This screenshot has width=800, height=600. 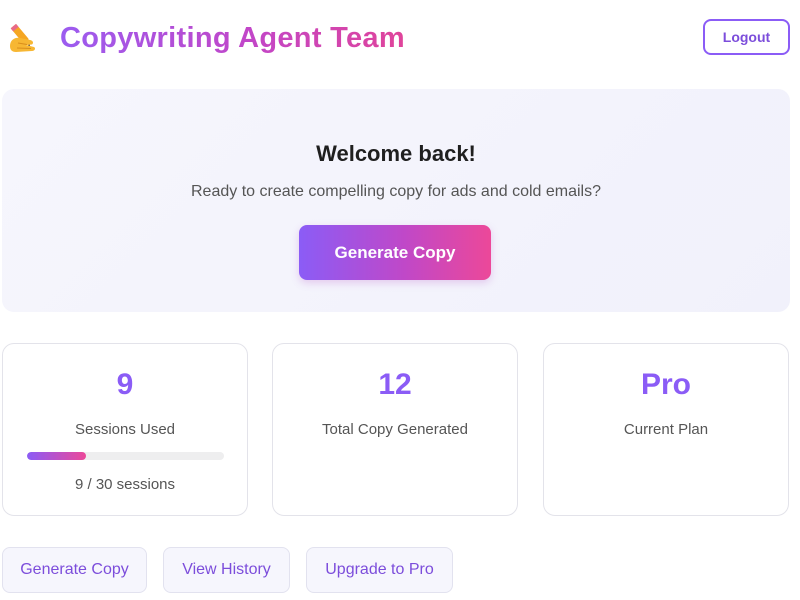 What do you see at coordinates (395, 252) in the screenshot?
I see `generate-copy-button: Generate Copy` at bounding box center [395, 252].